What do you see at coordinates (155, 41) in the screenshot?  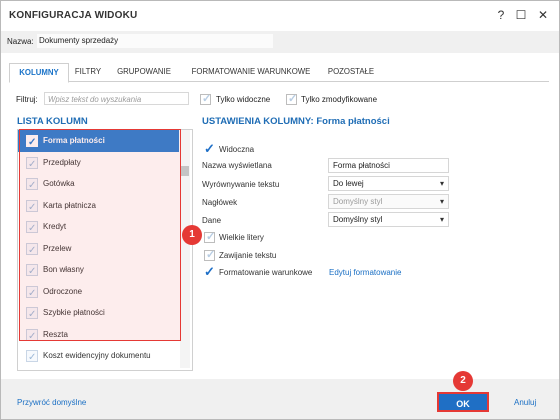 I see `name-input: Dokumenty sprzedaży` at bounding box center [155, 41].